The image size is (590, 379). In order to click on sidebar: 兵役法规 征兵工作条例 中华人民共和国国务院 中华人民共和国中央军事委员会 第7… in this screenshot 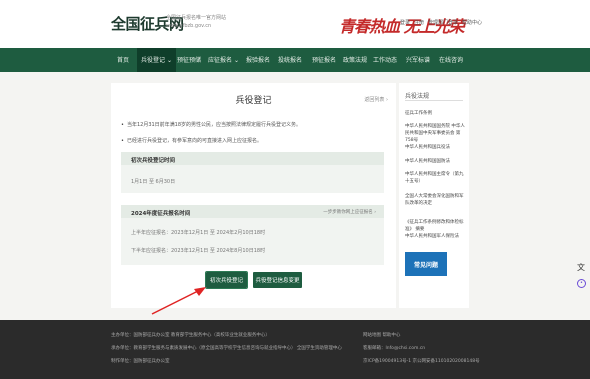, I will do `click(434, 195)`.